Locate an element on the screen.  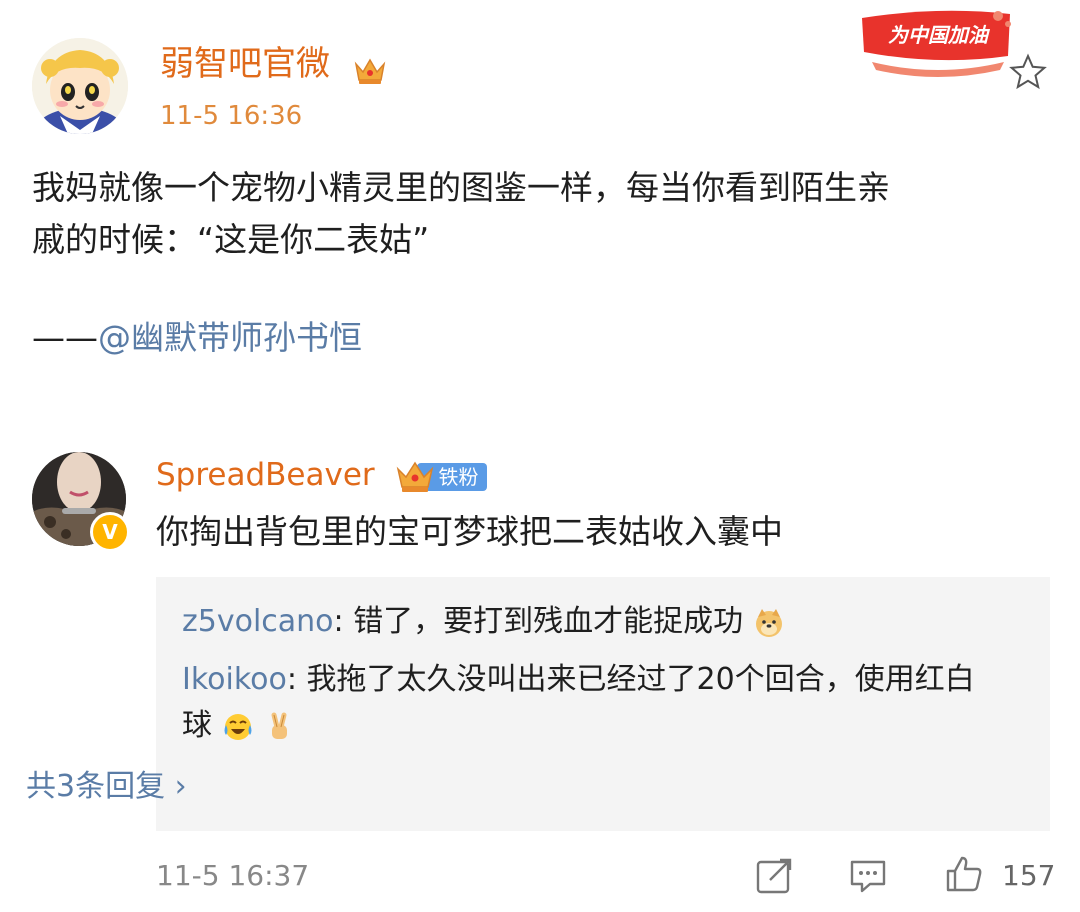
post-timestamp: 11-5 16:36 is located at coordinates (231, 116).